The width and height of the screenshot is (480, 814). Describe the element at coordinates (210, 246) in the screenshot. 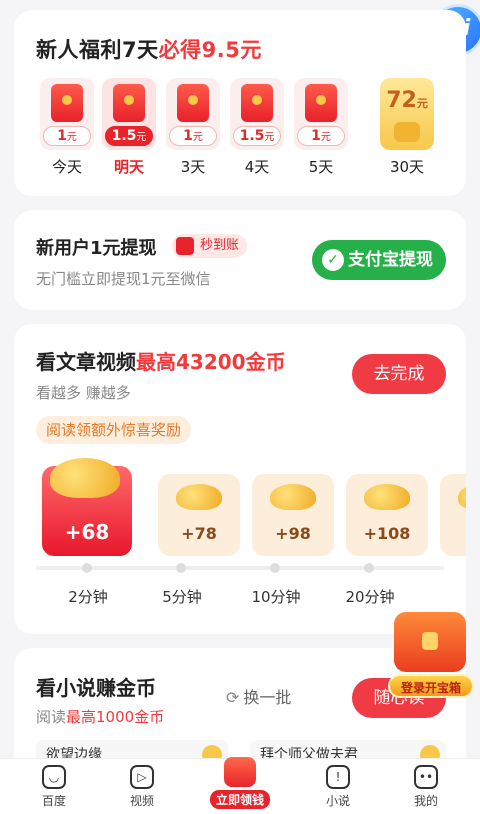

I see `instant-badge: 秒到账` at that location.